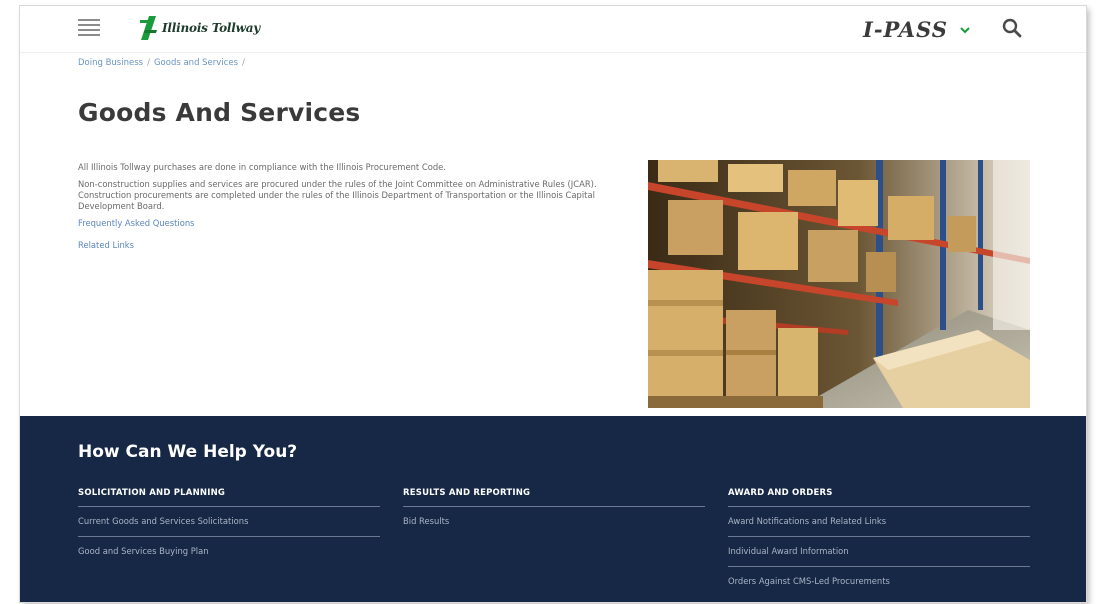 The width and height of the screenshot is (1099, 604). I want to click on tollway-logo-mark-icon, so click(148, 28).